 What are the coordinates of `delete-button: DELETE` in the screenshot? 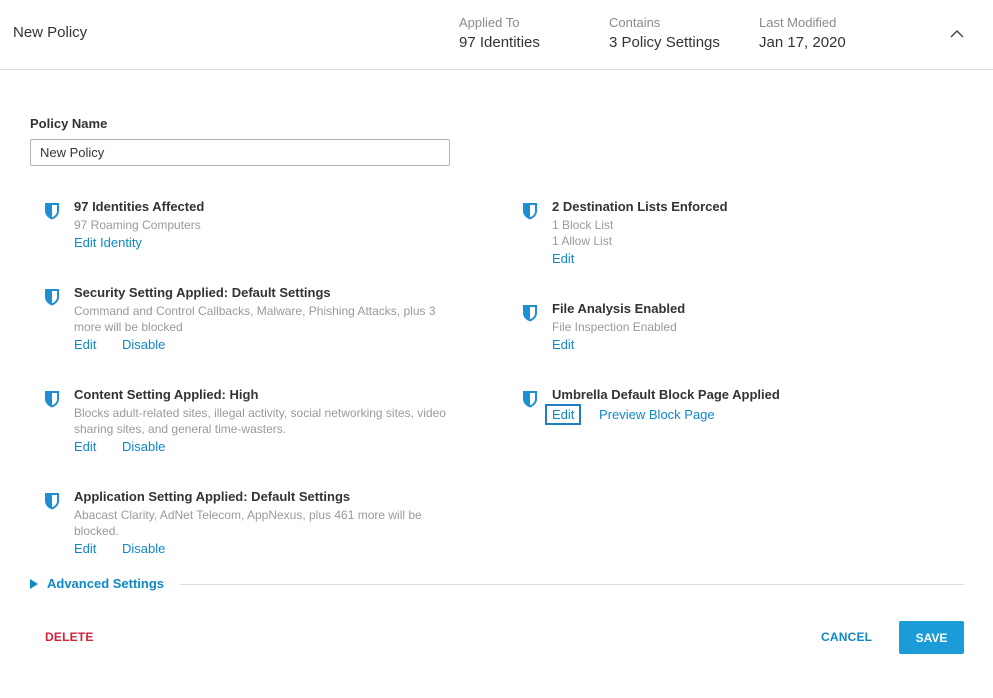 It's located at (69, 637).